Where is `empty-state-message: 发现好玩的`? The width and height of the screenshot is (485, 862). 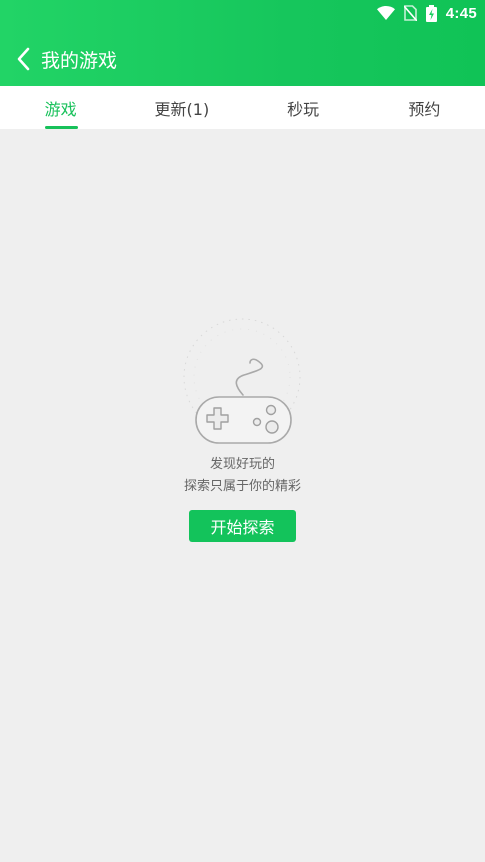 empty-state-message: 发现好玩的 is located at coordinates (242, 464).